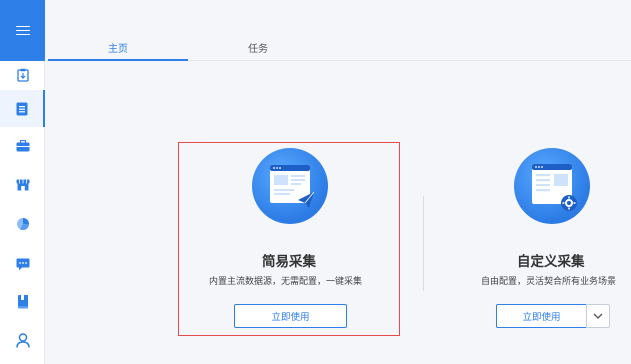 Image resolution: width=631 pixels, height=364 pixels. I want to click on book-icon, so click(22, 302).